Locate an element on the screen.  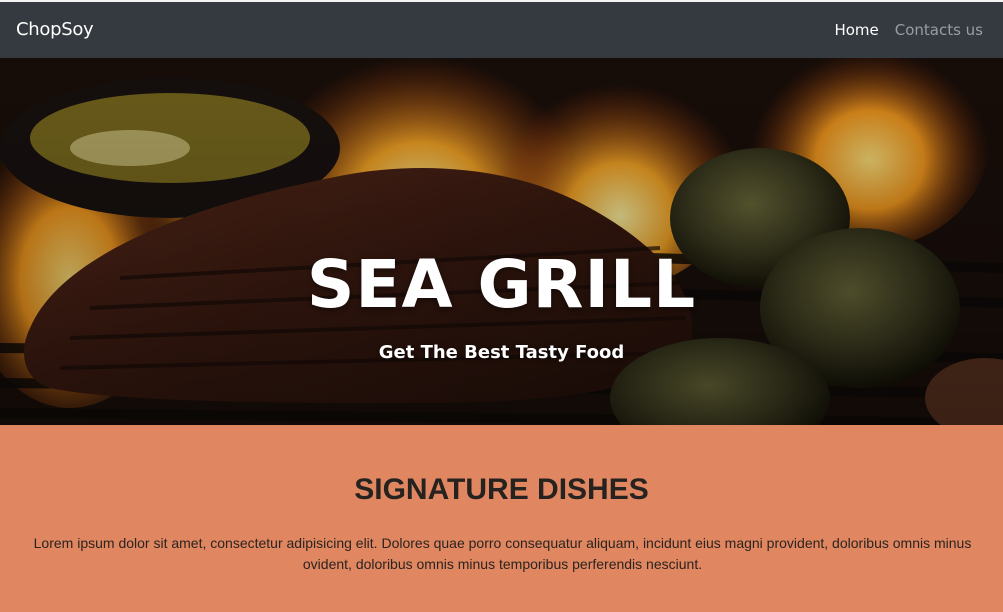
nav-link-contacts: Contacts us is located at coordinates (939, 30).